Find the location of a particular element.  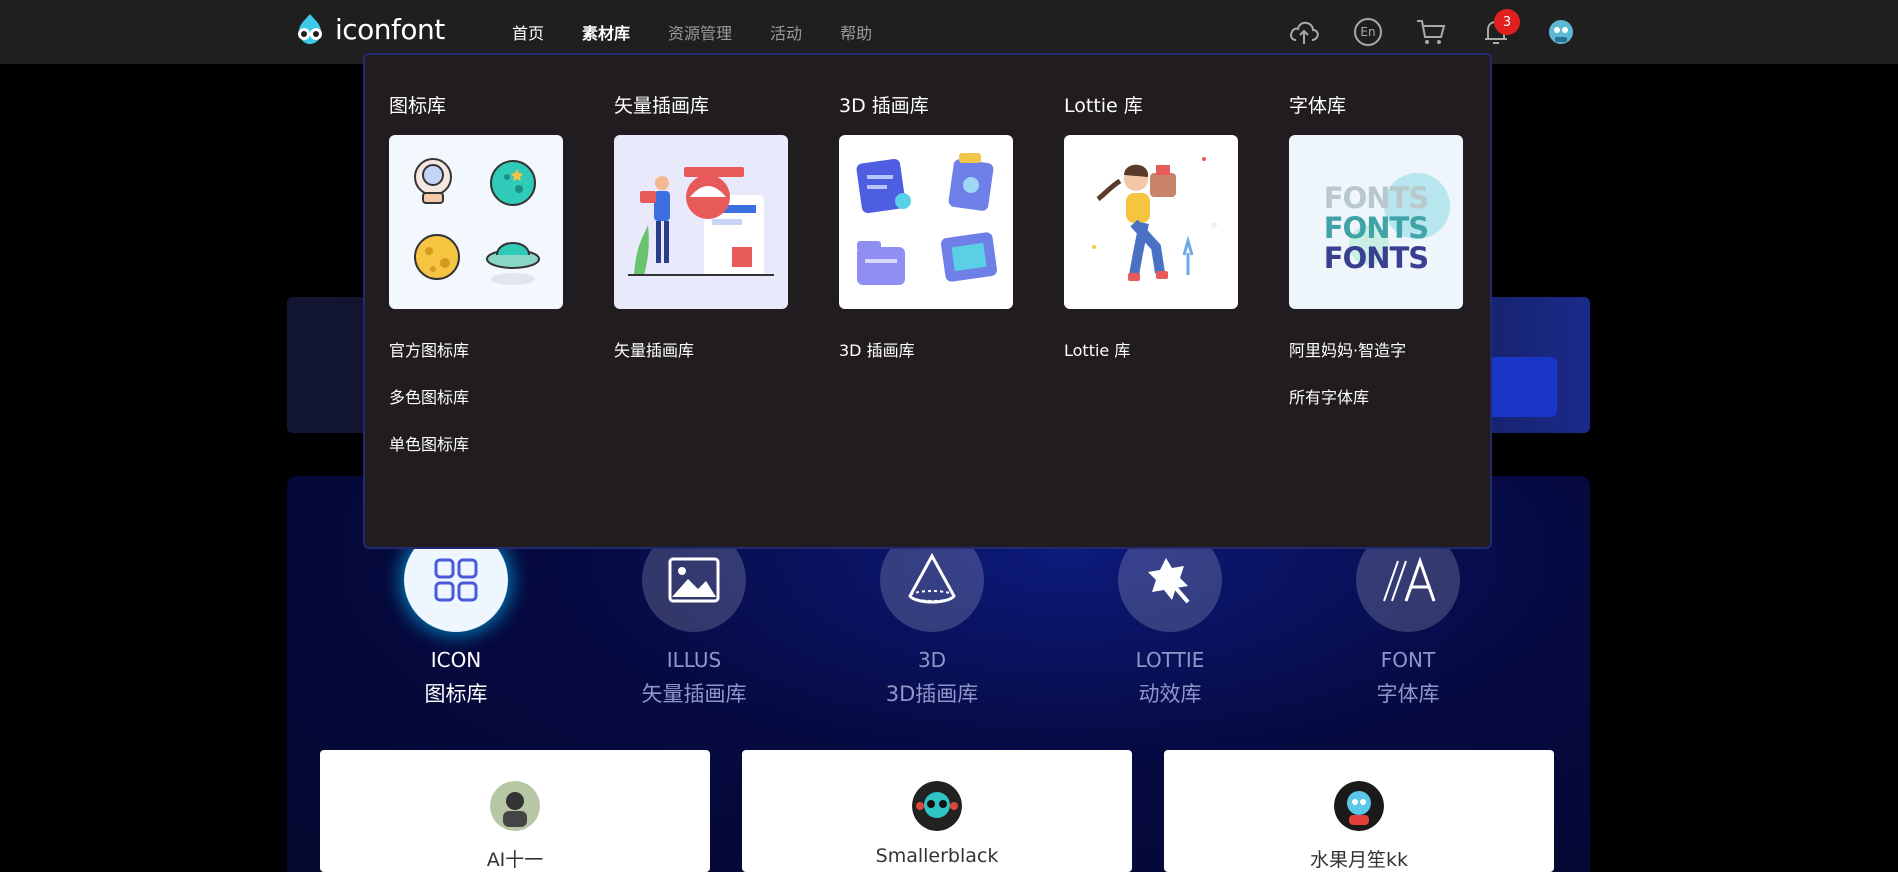

user-avatar is located at coordinates (1561, 32).